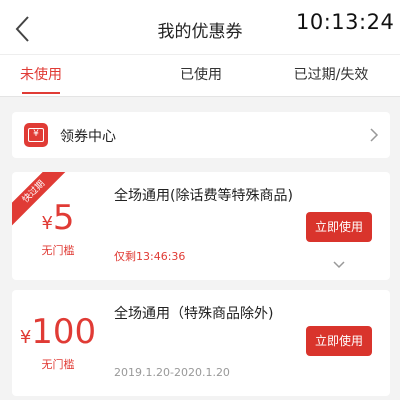 Image resolution: width=400 pixels, height=400 pixels. I want to click on coupon-center-label: 领券中心, so click(88, 137).